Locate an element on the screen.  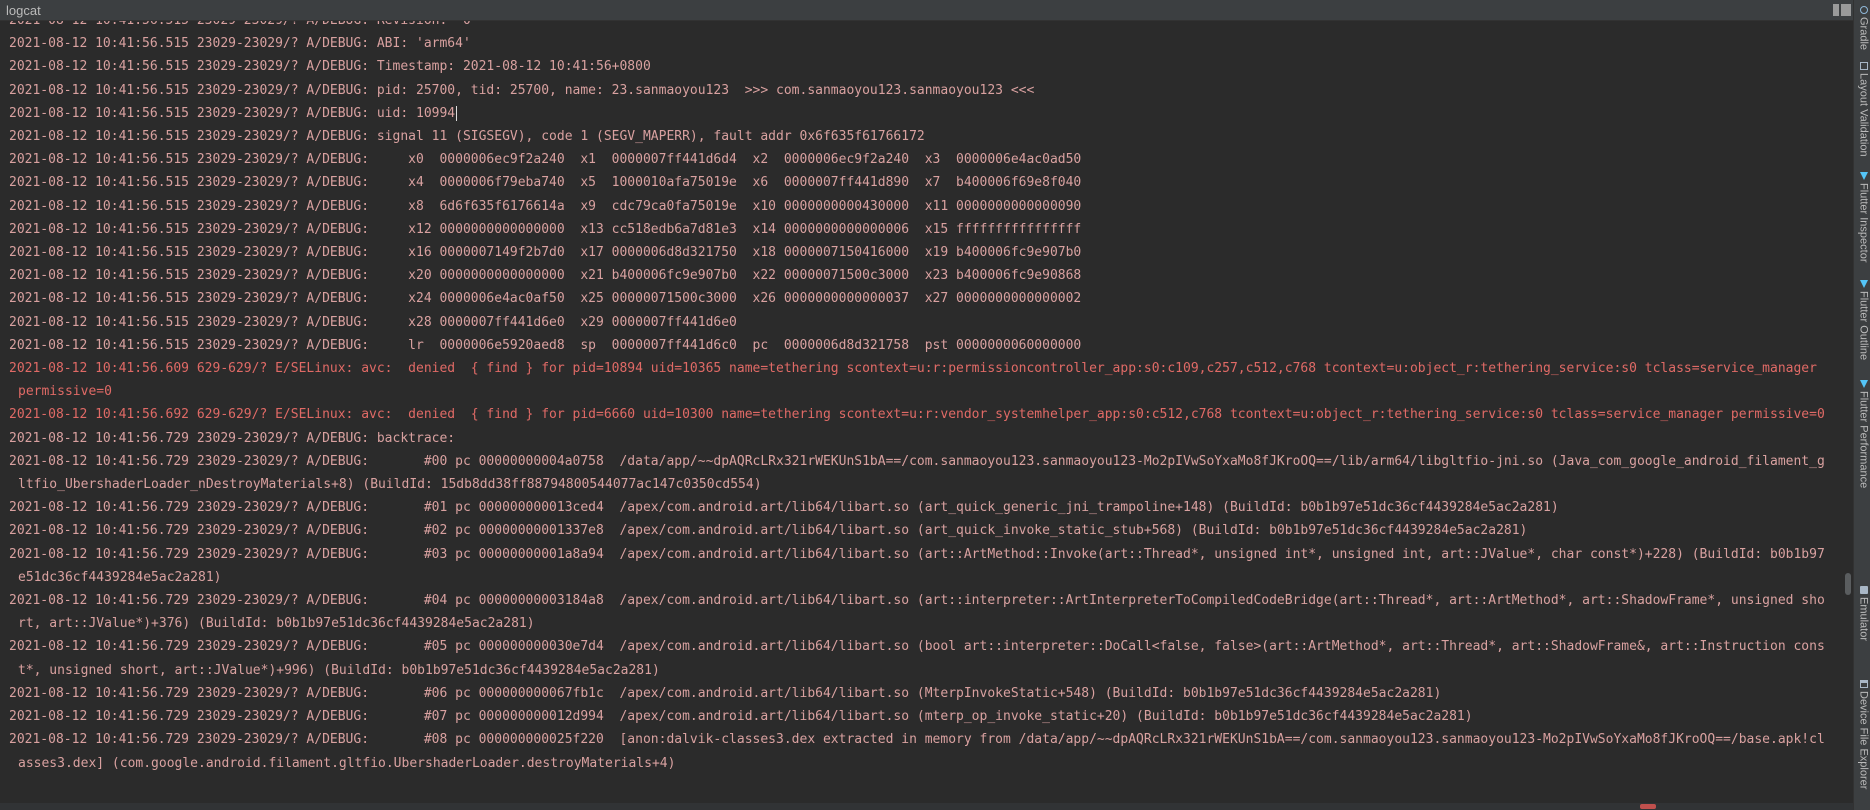
tab-emulator-label: Emulator is located at coordinates (1863, 619).